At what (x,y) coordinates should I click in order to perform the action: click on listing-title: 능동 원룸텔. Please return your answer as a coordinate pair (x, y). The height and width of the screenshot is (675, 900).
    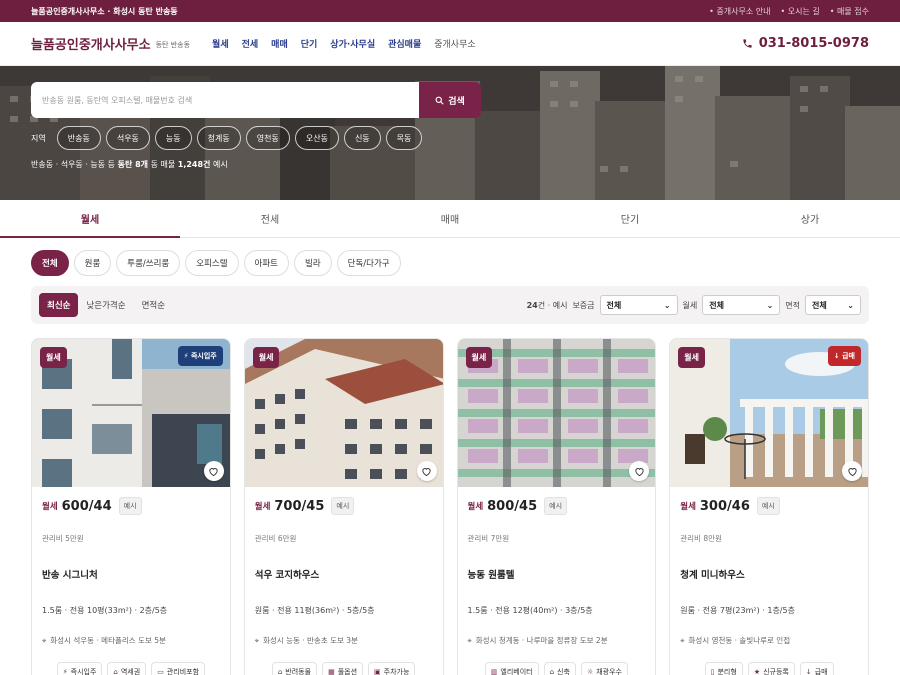
    Looking at the image, I should click on (557, 574).